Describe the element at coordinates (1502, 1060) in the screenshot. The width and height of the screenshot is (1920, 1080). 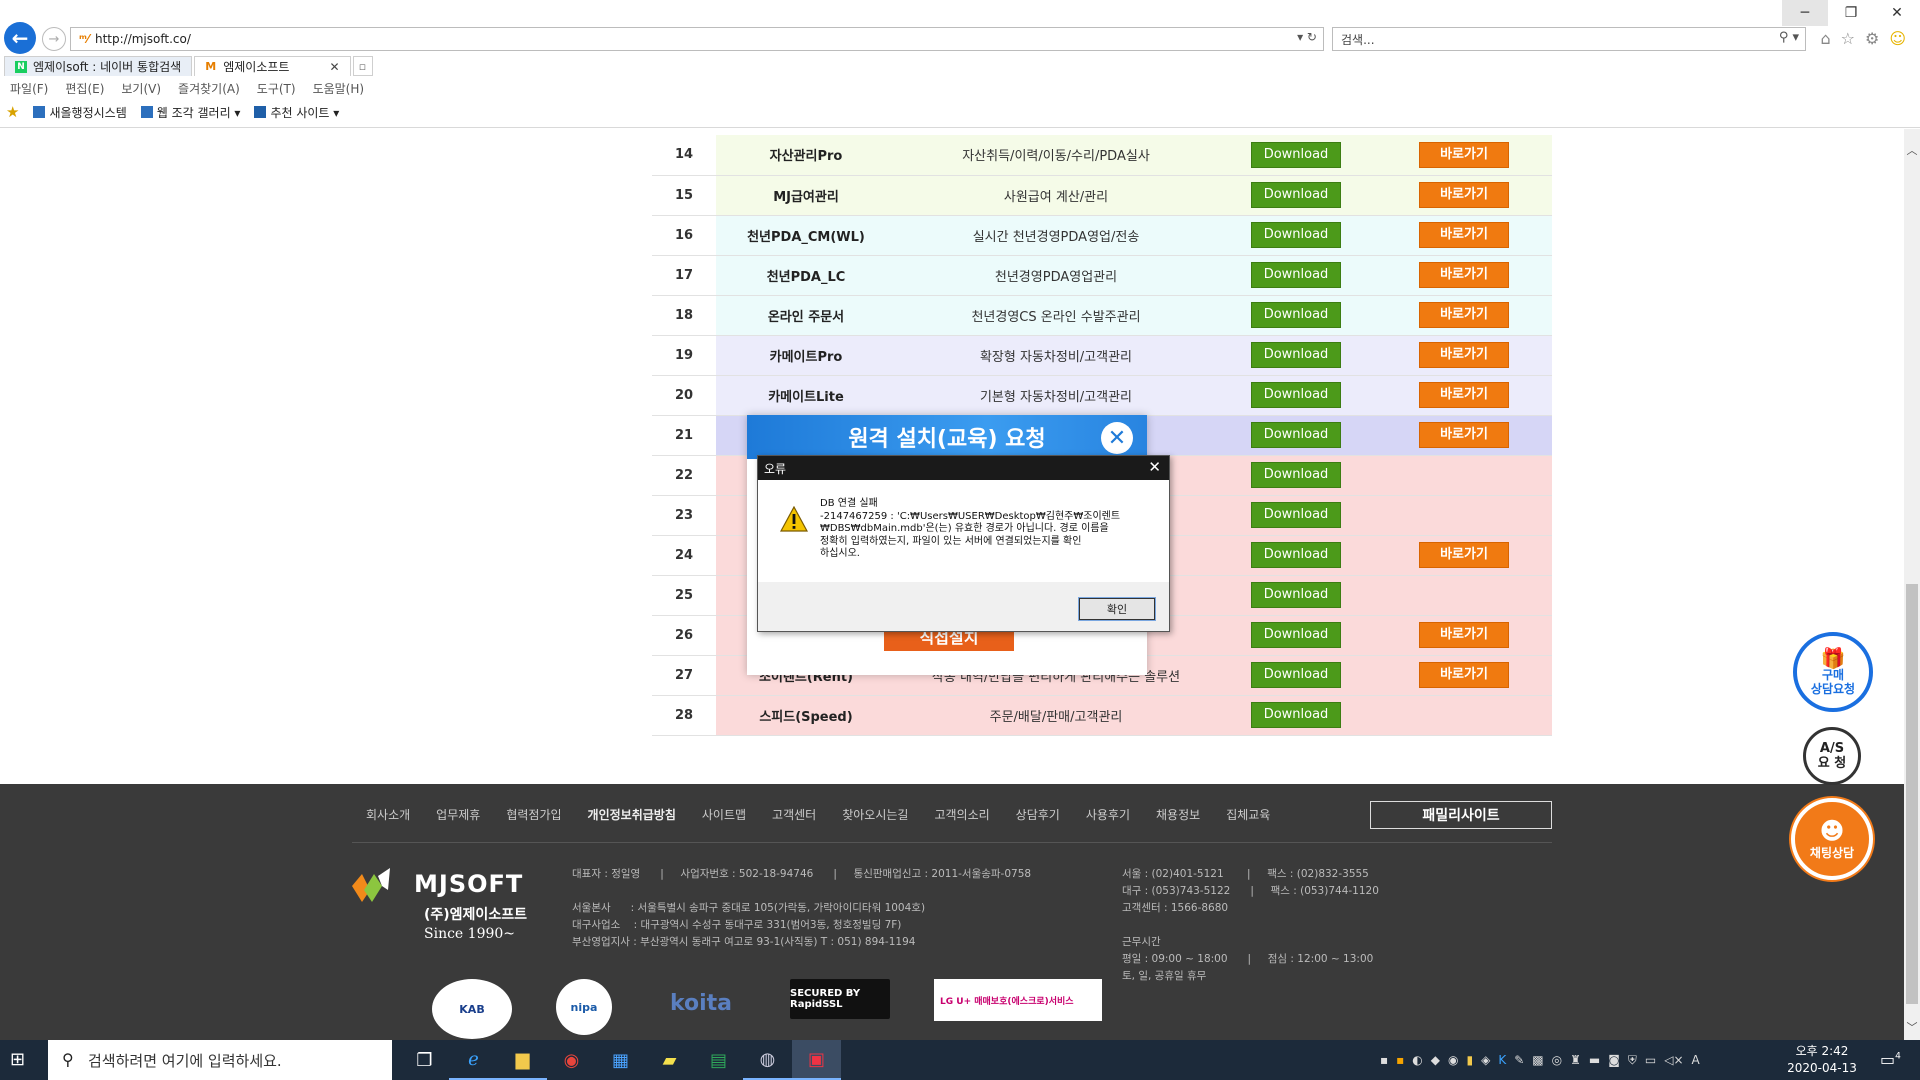
I see `tray-app-icon: K` at that location.